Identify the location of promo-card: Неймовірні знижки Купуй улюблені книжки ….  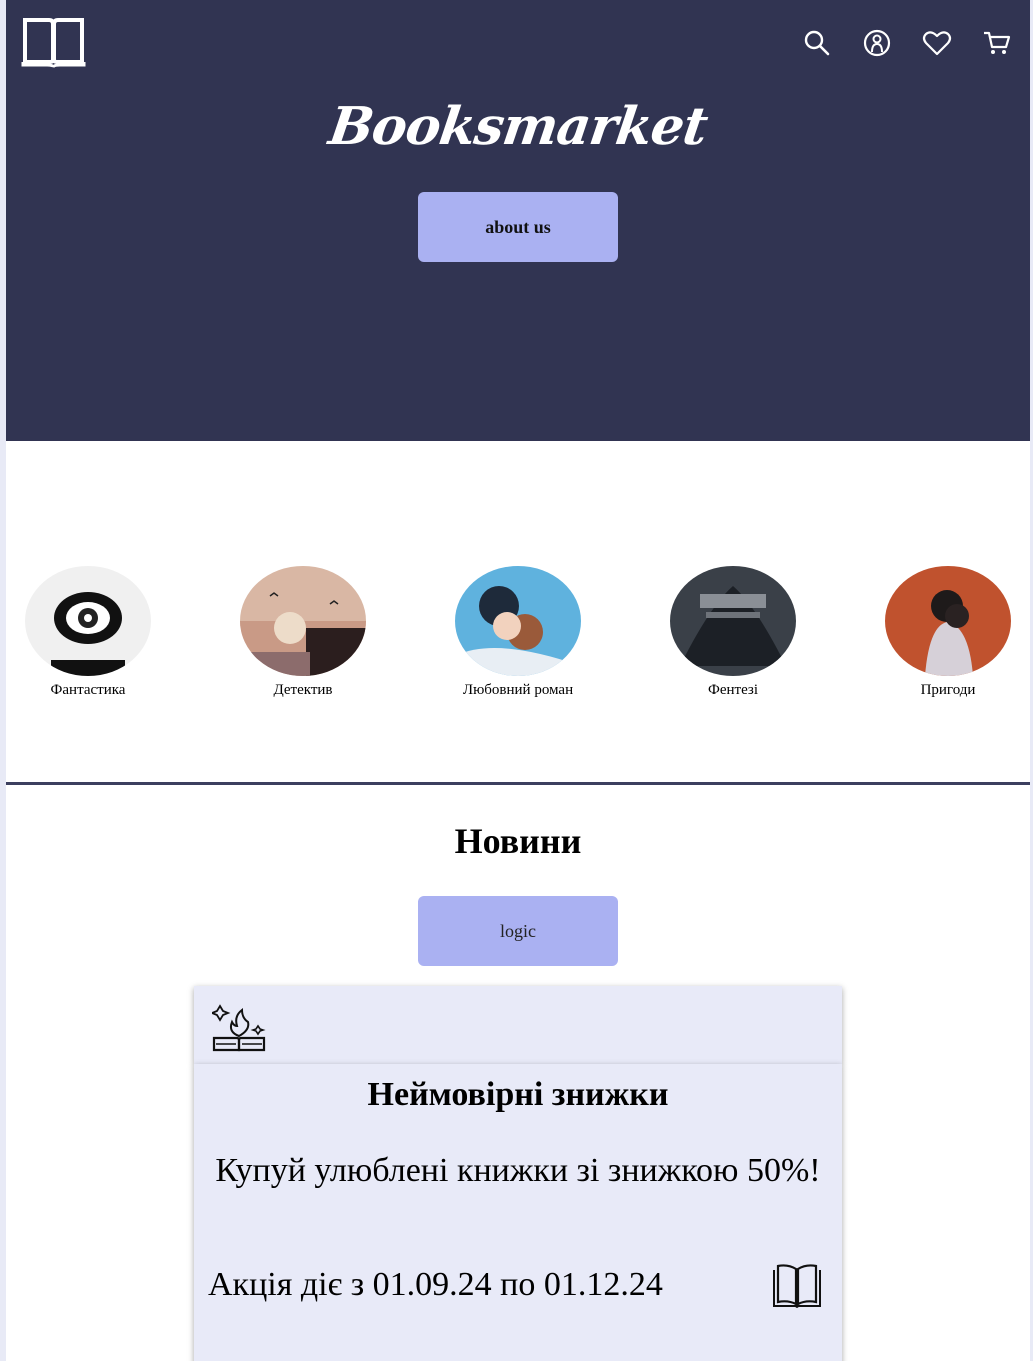
(518, 1212).